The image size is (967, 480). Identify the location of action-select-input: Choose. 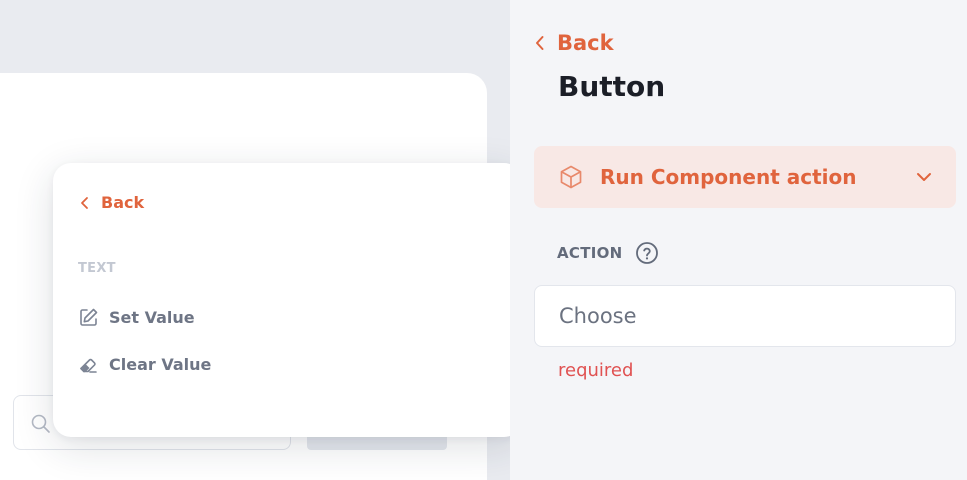
(745, 316).